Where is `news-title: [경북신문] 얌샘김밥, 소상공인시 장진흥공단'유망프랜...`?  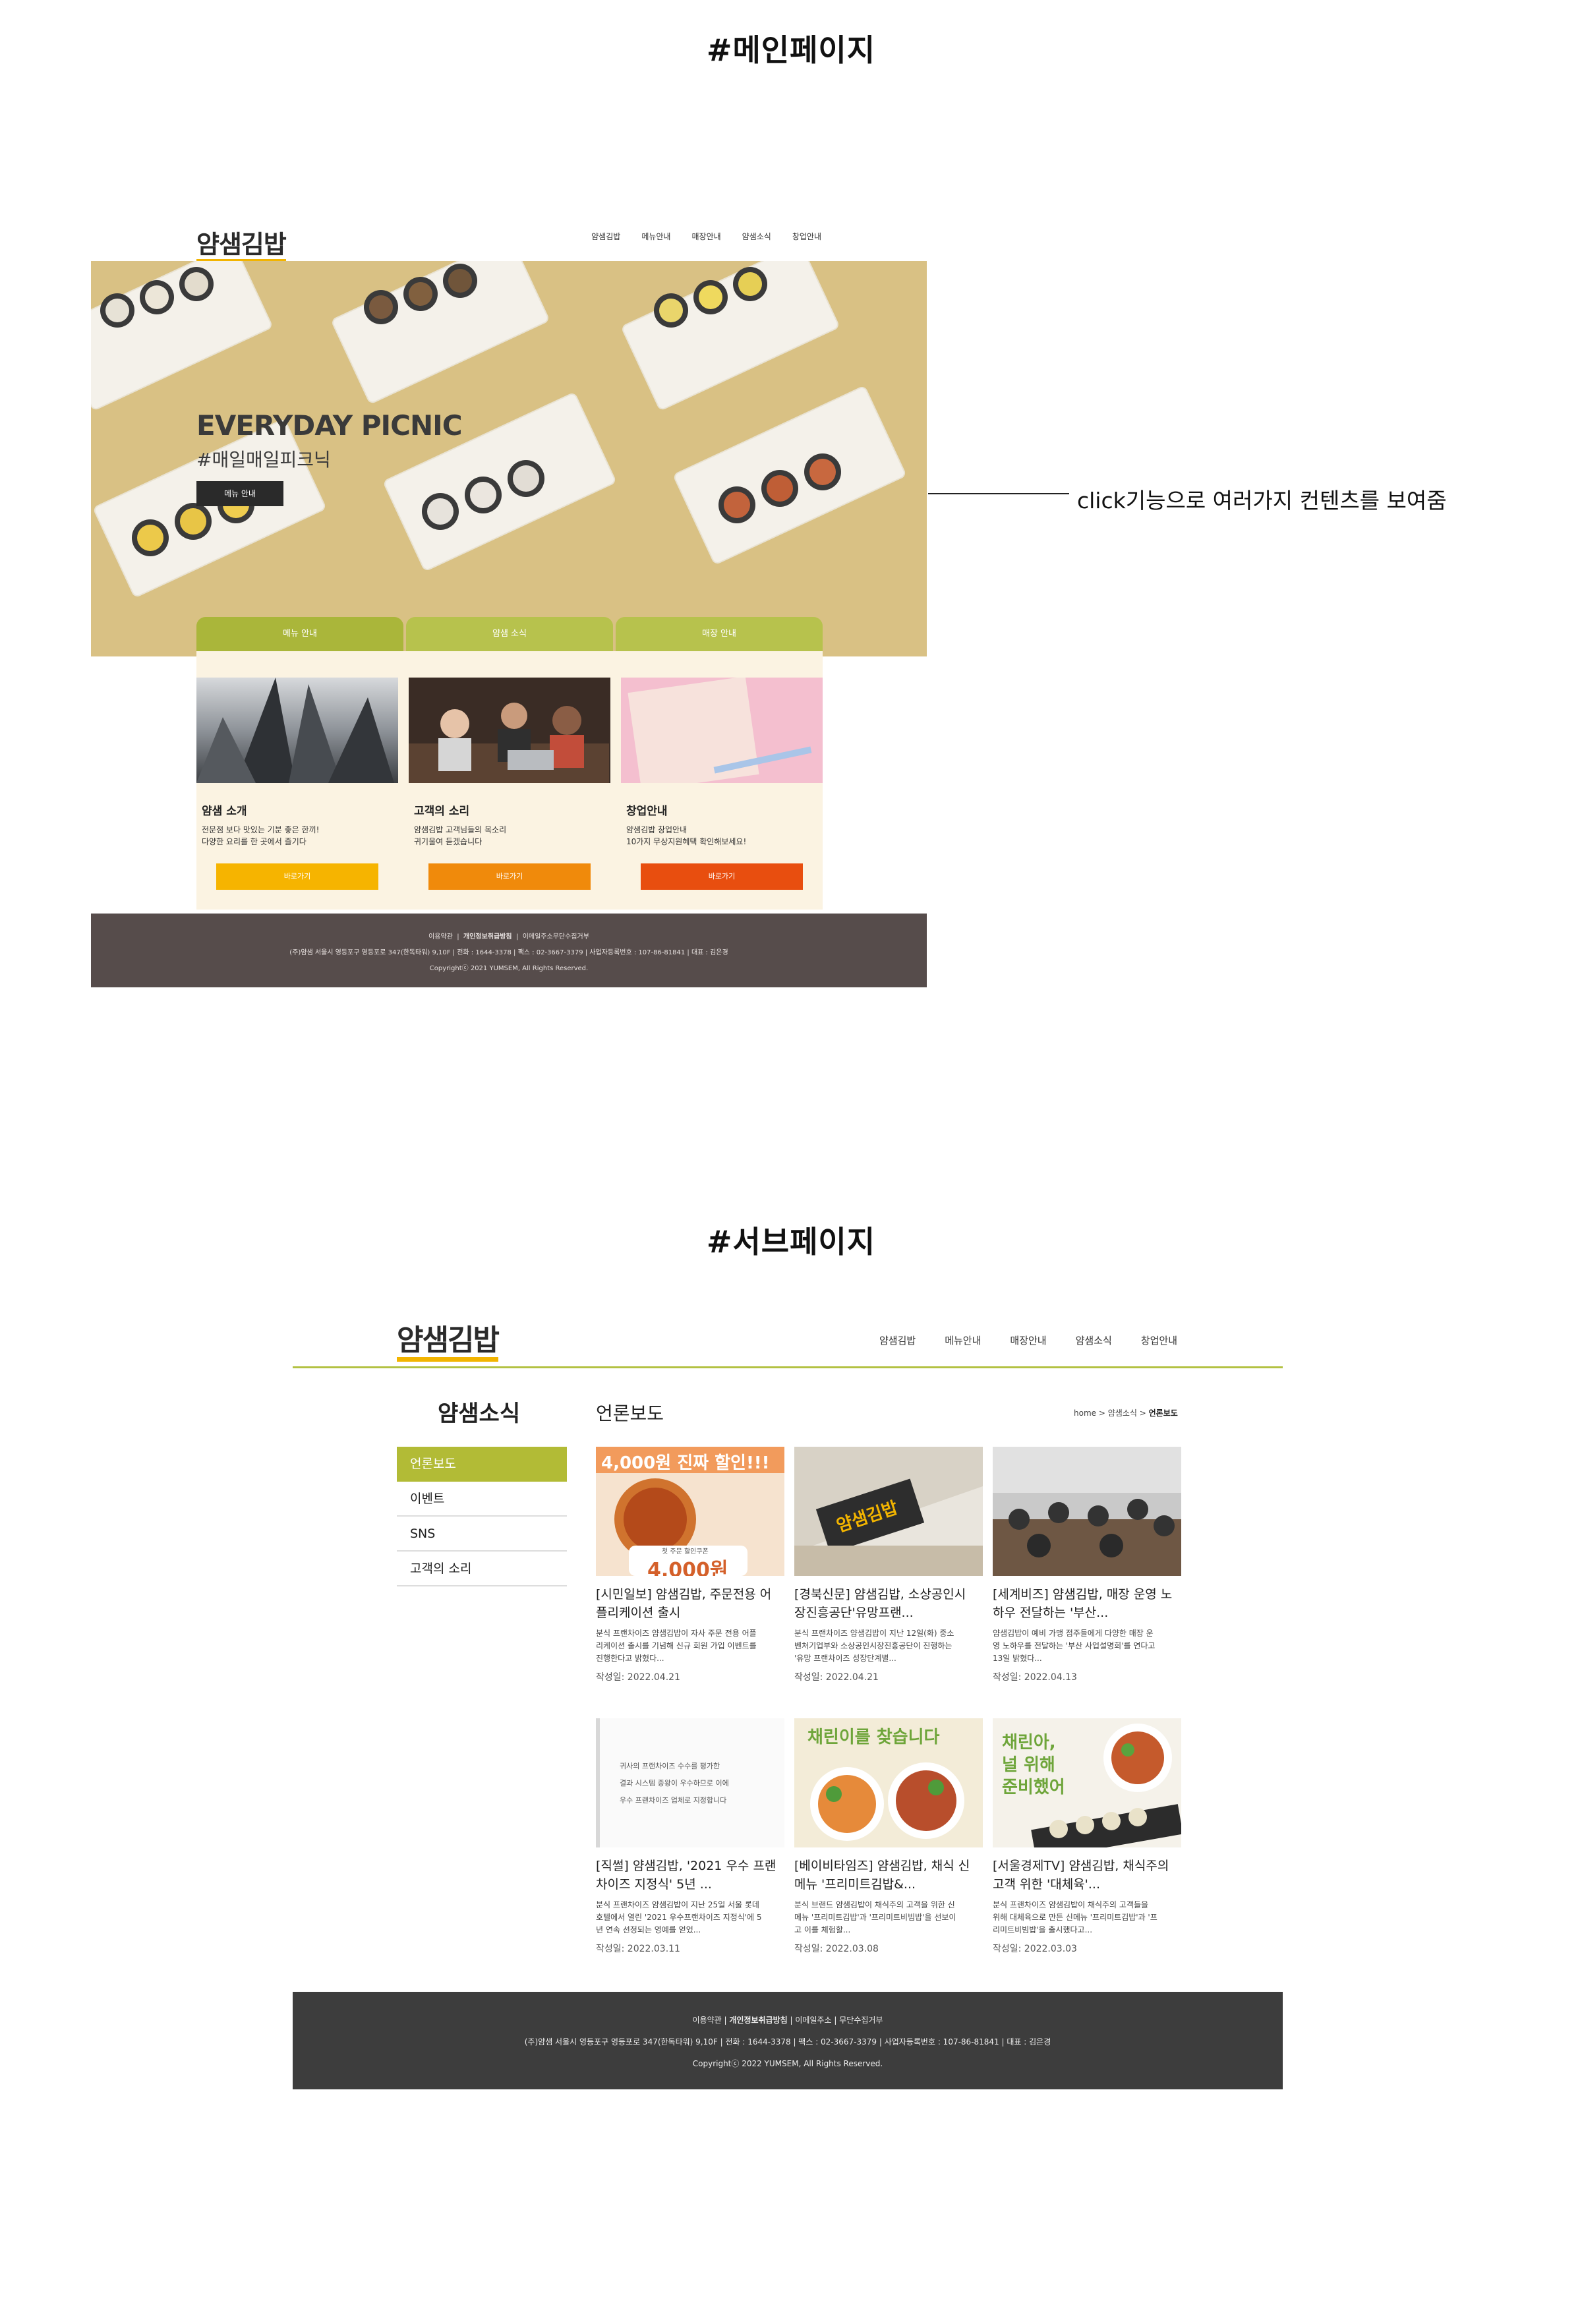
news-title: [경북신문] 얌샘김밥, 소상공인시 장진흥공단'유망프랜... is located at coordinates (880, 1603).